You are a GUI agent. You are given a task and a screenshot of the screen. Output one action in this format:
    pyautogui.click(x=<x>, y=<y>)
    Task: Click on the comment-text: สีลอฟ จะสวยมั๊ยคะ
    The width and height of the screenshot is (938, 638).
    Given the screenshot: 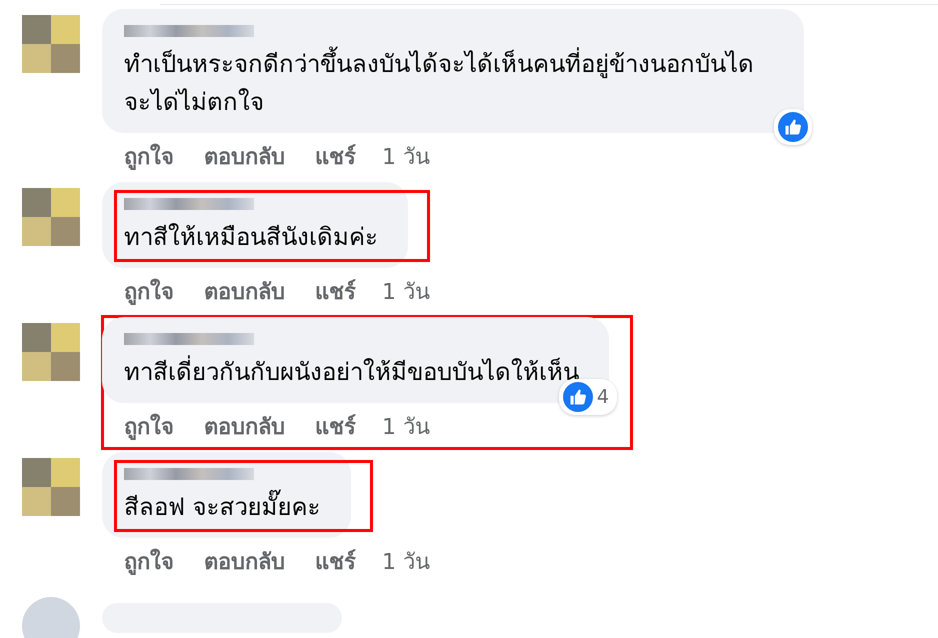 What is the action you would take?
    pyautogui.click(x=218, y=507)
    